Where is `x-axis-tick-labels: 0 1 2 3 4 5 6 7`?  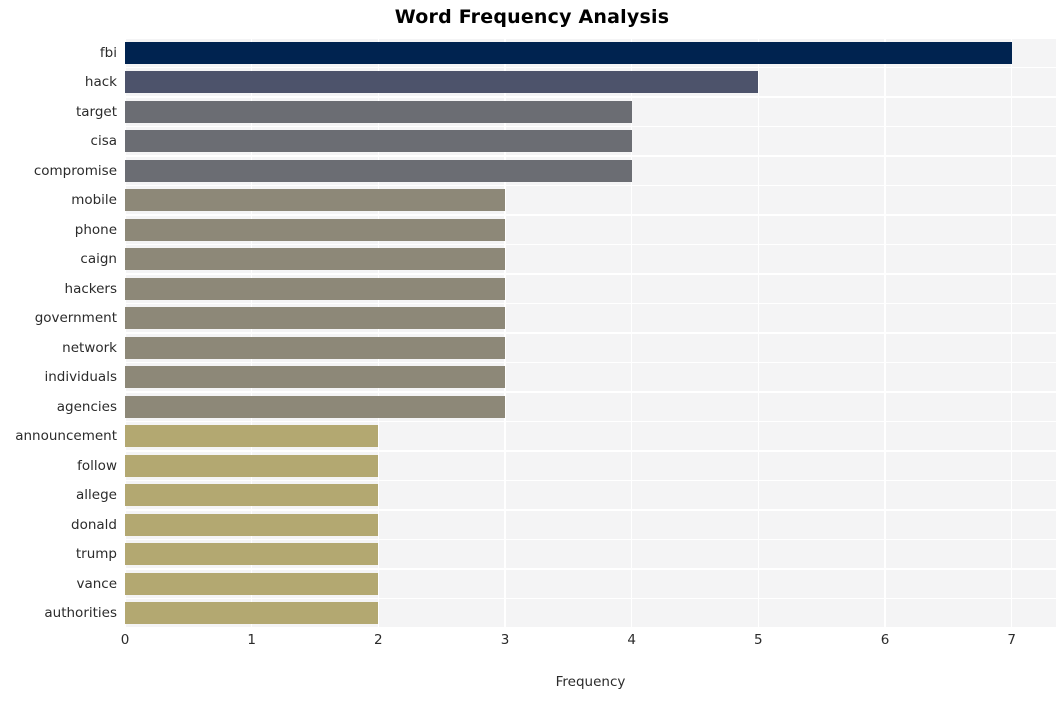 x-axis-tick-labels: 0 1 2 3 4 5 6 7 is located at coordinates (588, 643).